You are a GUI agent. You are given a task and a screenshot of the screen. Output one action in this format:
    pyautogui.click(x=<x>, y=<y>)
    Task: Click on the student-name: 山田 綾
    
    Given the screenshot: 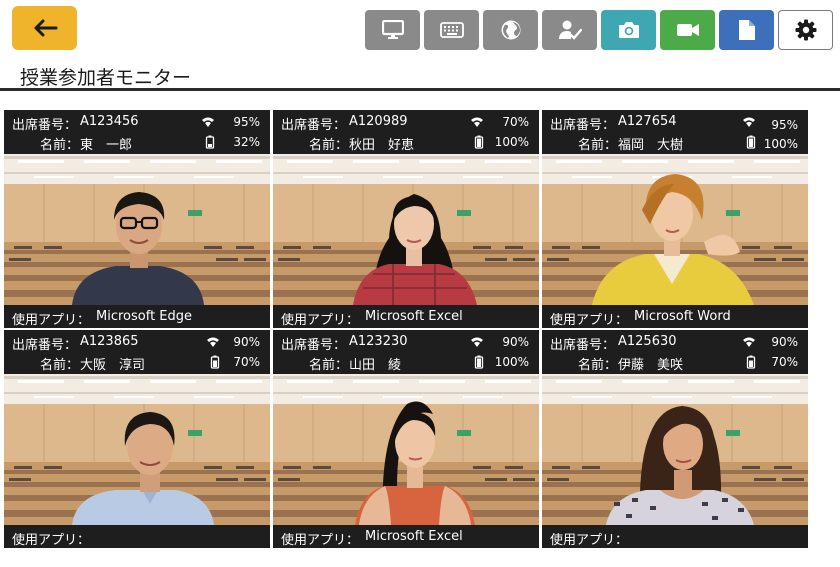 What is the action you would take?
    pyautogui.click(x=375, y=365)
    